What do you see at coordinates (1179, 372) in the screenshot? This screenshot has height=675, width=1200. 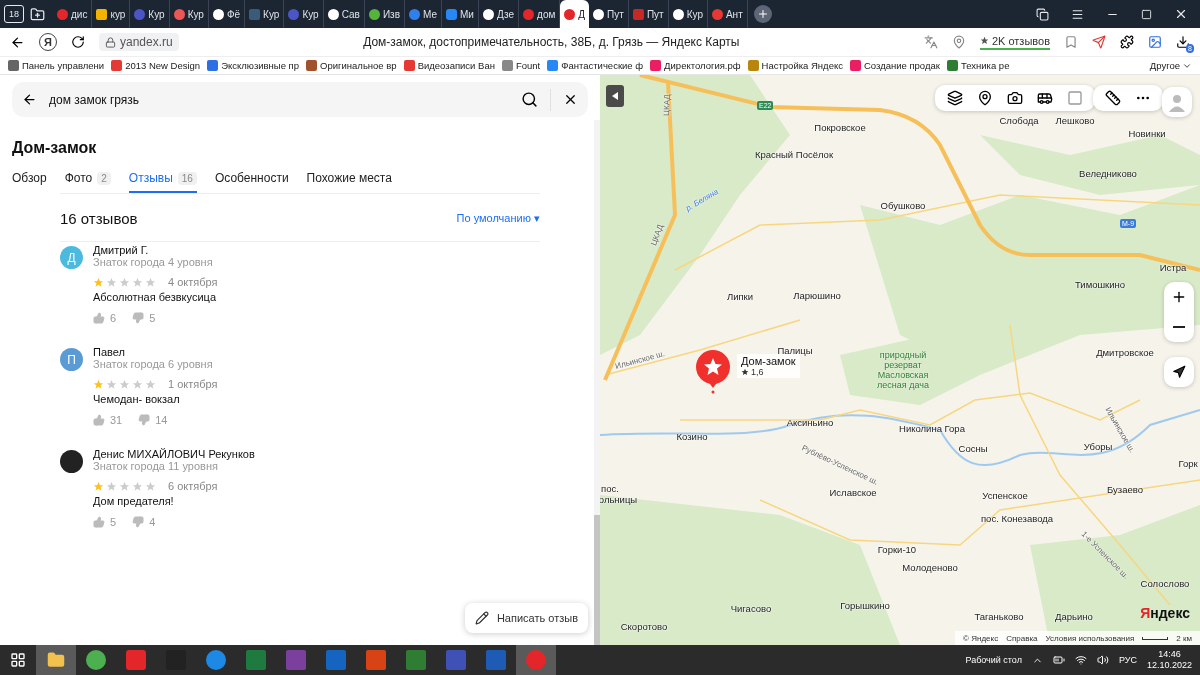 I see `locate-button` at bounding box center [1179, 372].